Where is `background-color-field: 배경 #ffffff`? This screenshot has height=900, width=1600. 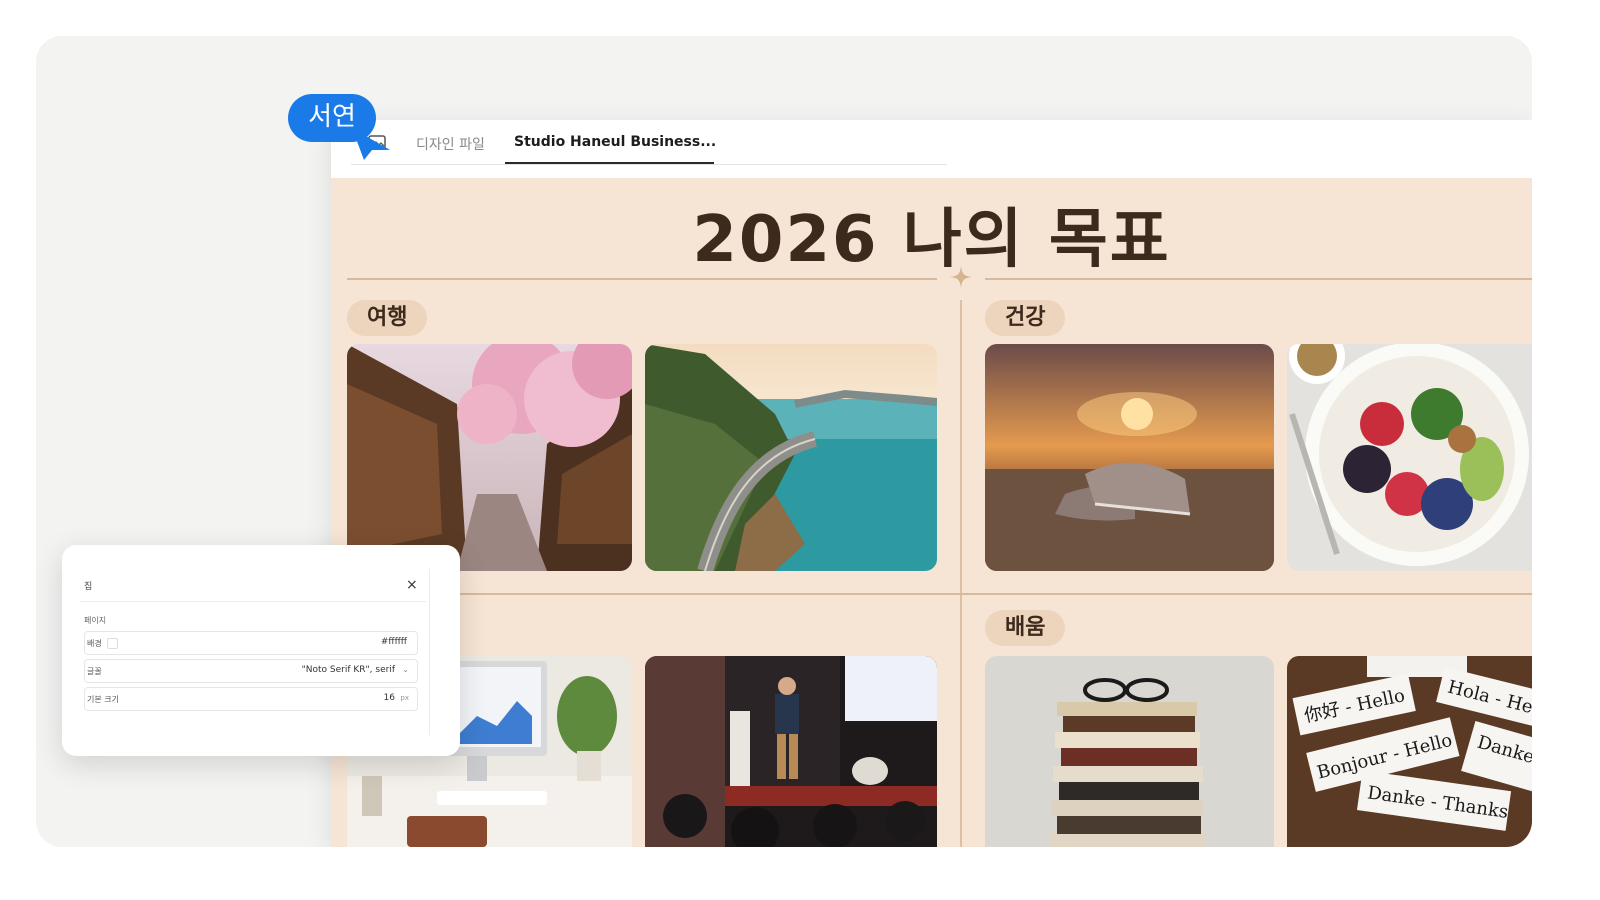 background-color-field: 배경 #ffffff is located at coordinates (251, 643).